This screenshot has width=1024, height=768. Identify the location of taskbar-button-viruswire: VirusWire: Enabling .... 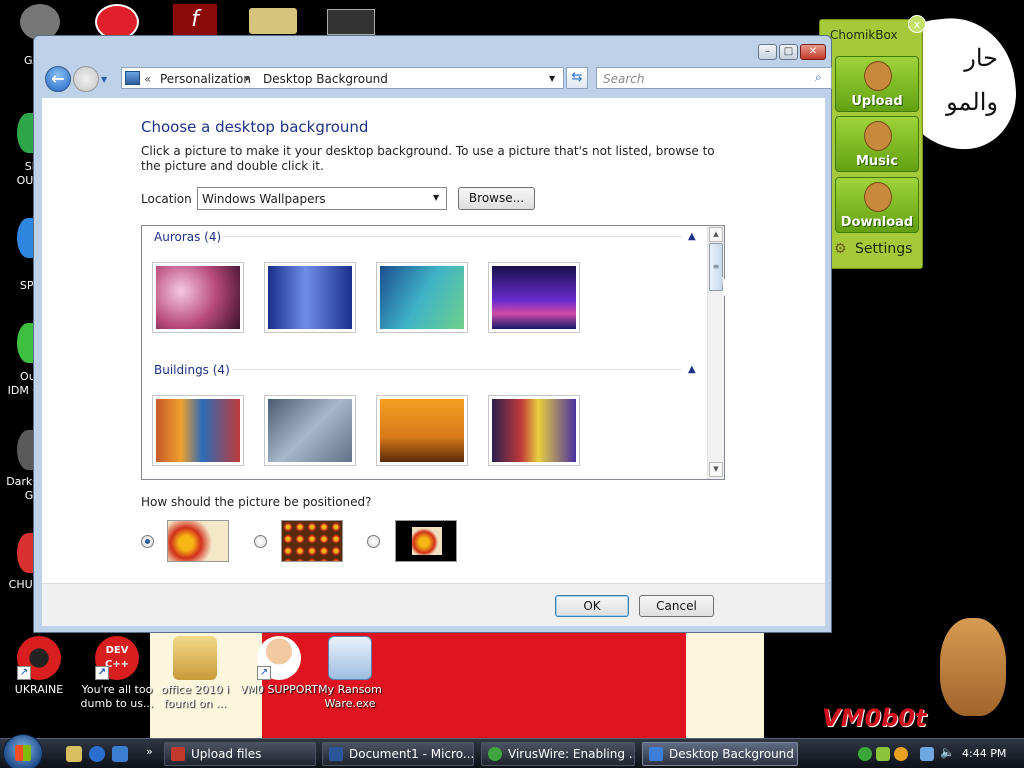
(558, 754).